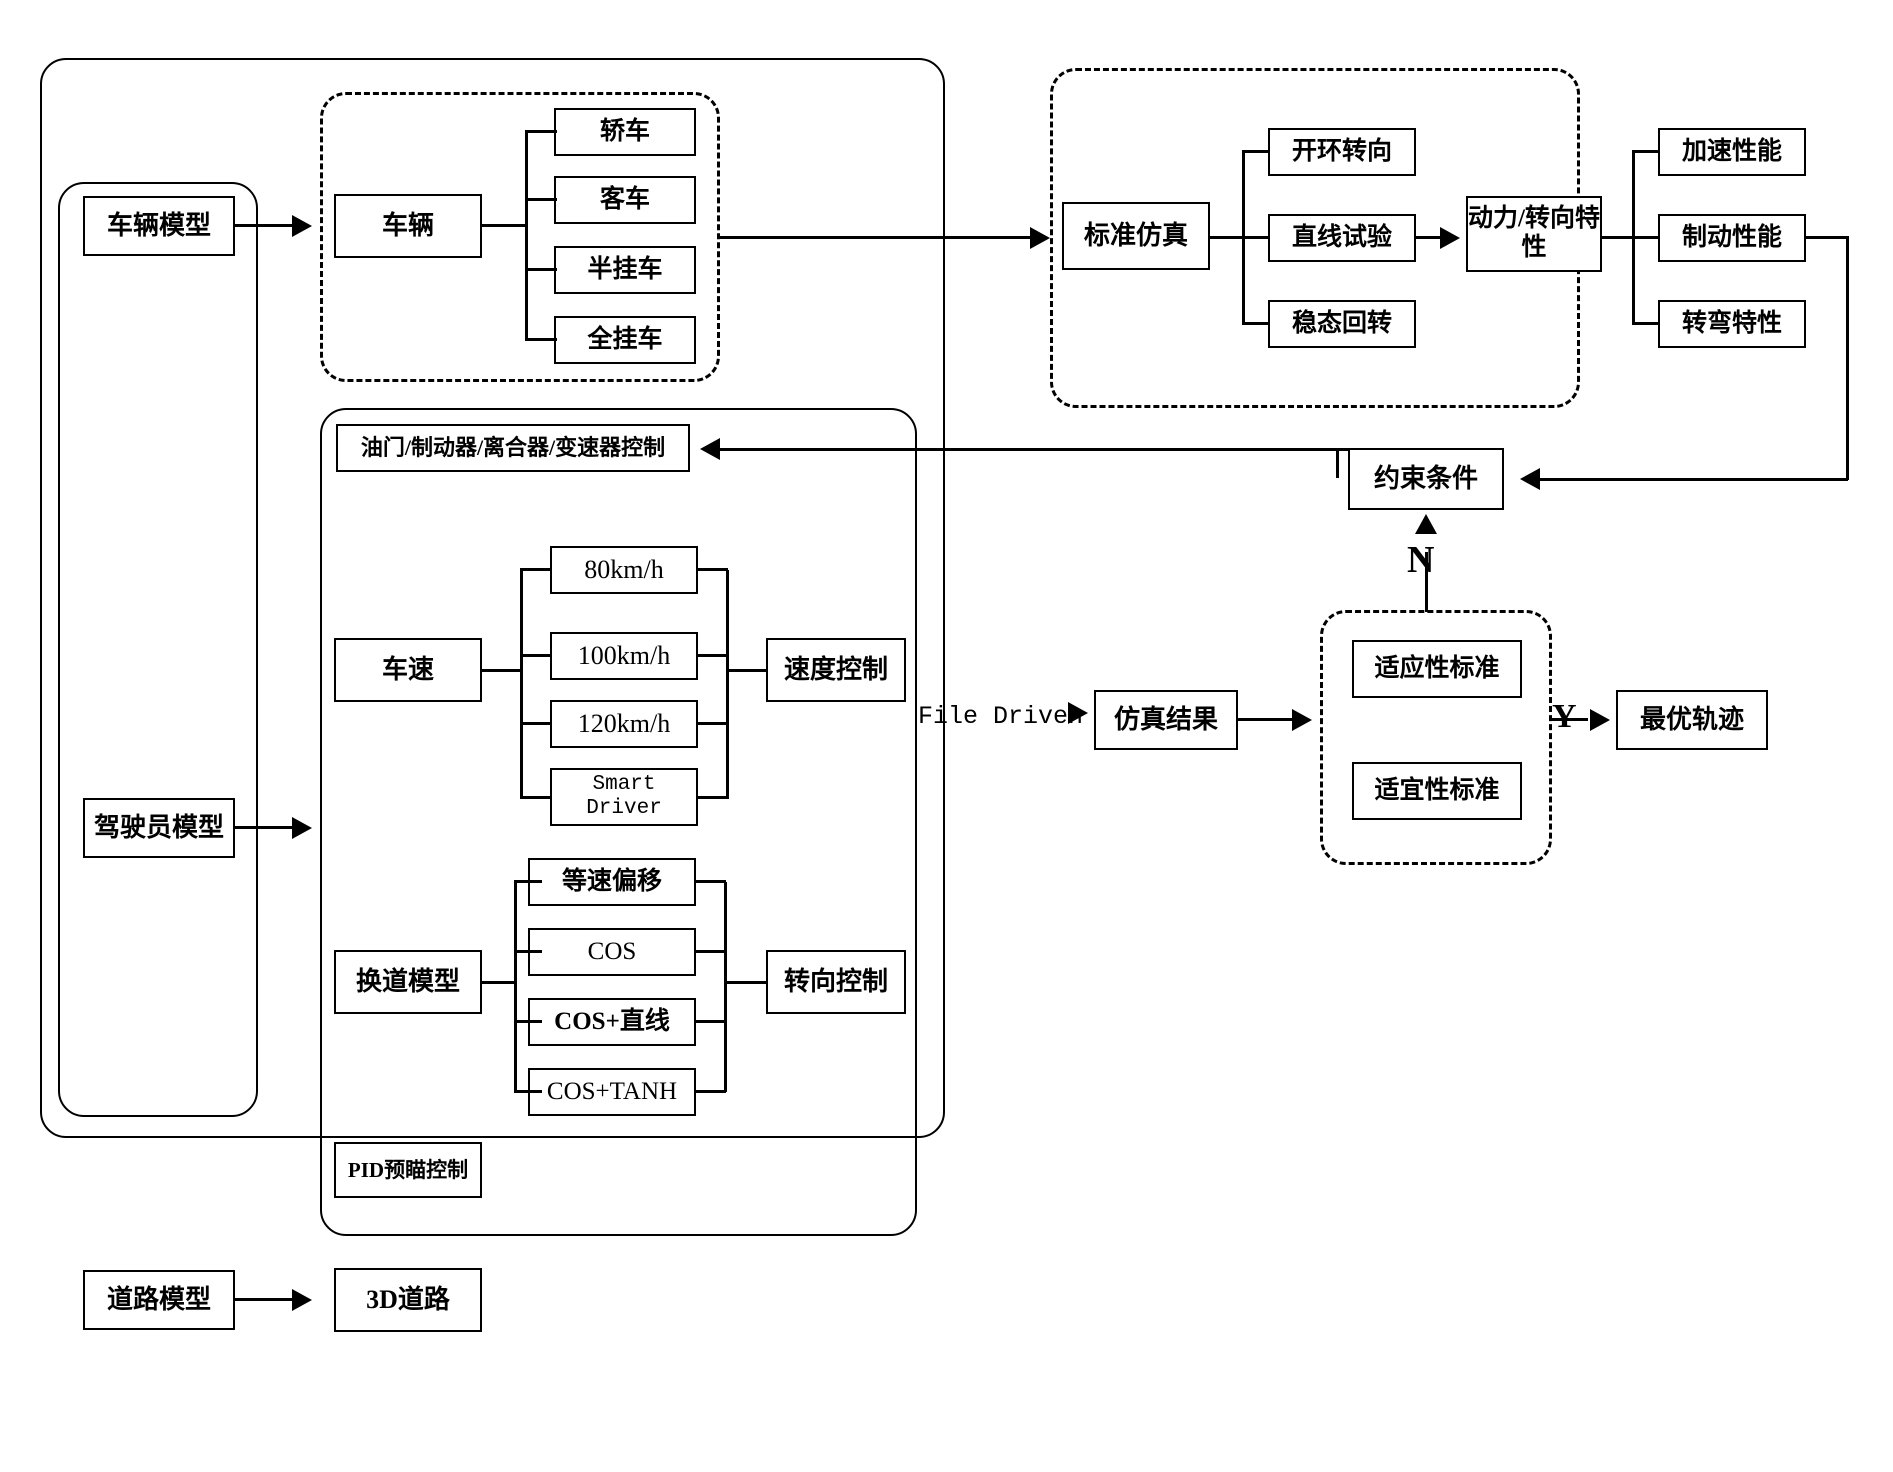 The height and width of the screenshot is (1472, 1893). Describe the element at coordinates (1437, 791) in the screenshot. I see `node-suitability-criterion: 适宜性标准` at that location.